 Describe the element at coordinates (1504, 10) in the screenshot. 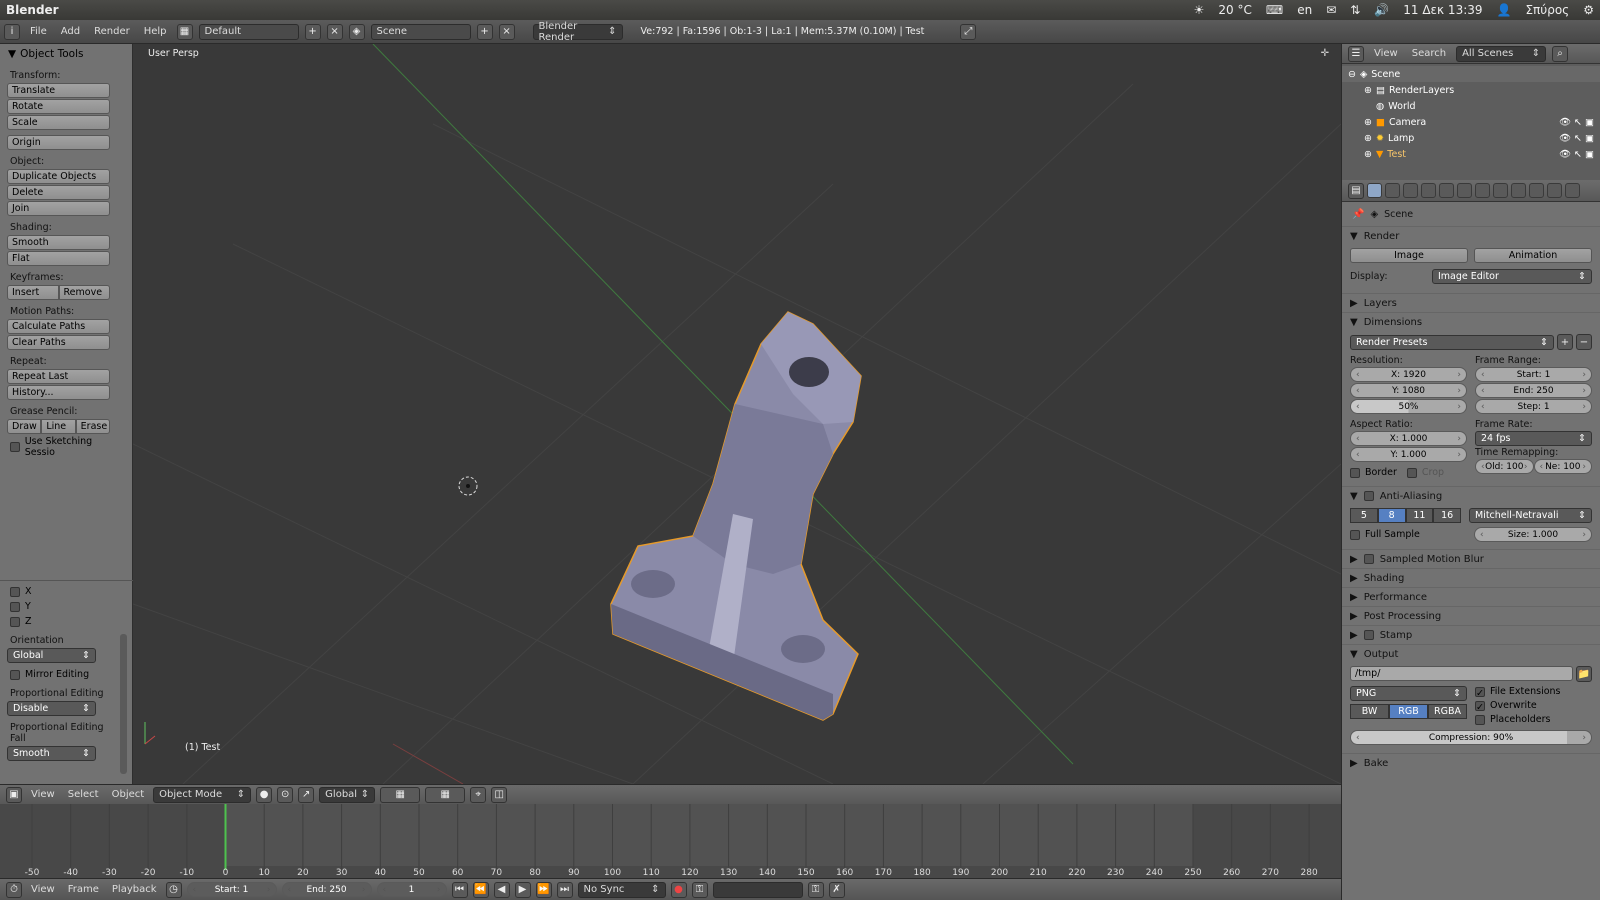

I see `user-icon: 👤` at that location.